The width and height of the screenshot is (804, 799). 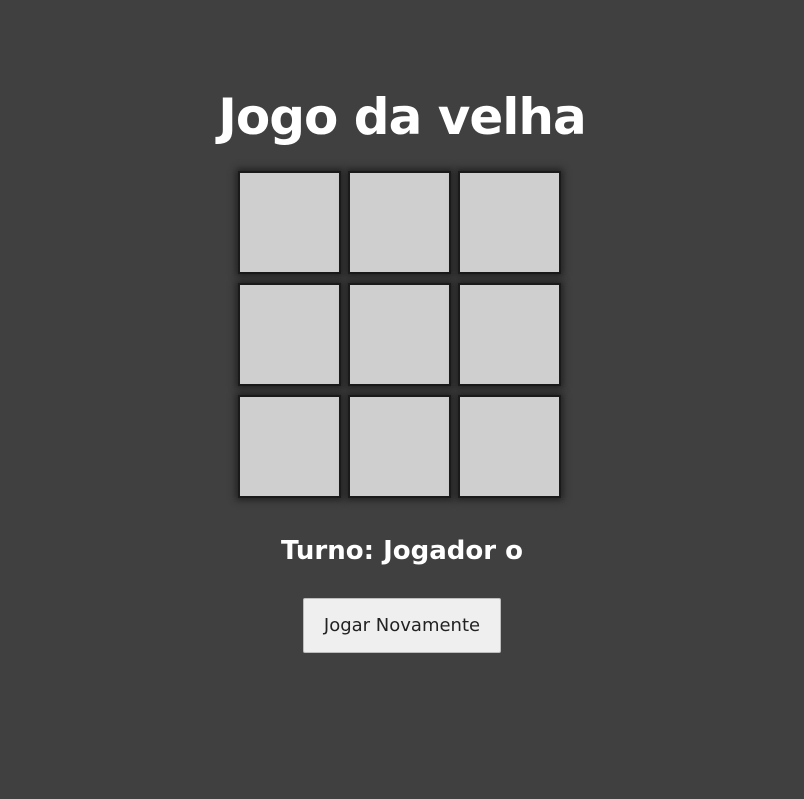 I want to click on play-again-button: Jogar Novamente, so click(x=402, y=625).